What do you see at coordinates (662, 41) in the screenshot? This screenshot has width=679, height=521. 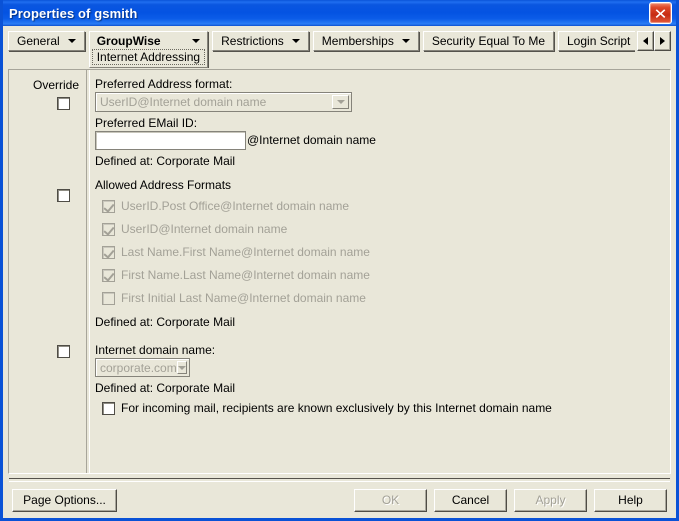 I see `scroll-right-icon` at bounding box center [662, 41].